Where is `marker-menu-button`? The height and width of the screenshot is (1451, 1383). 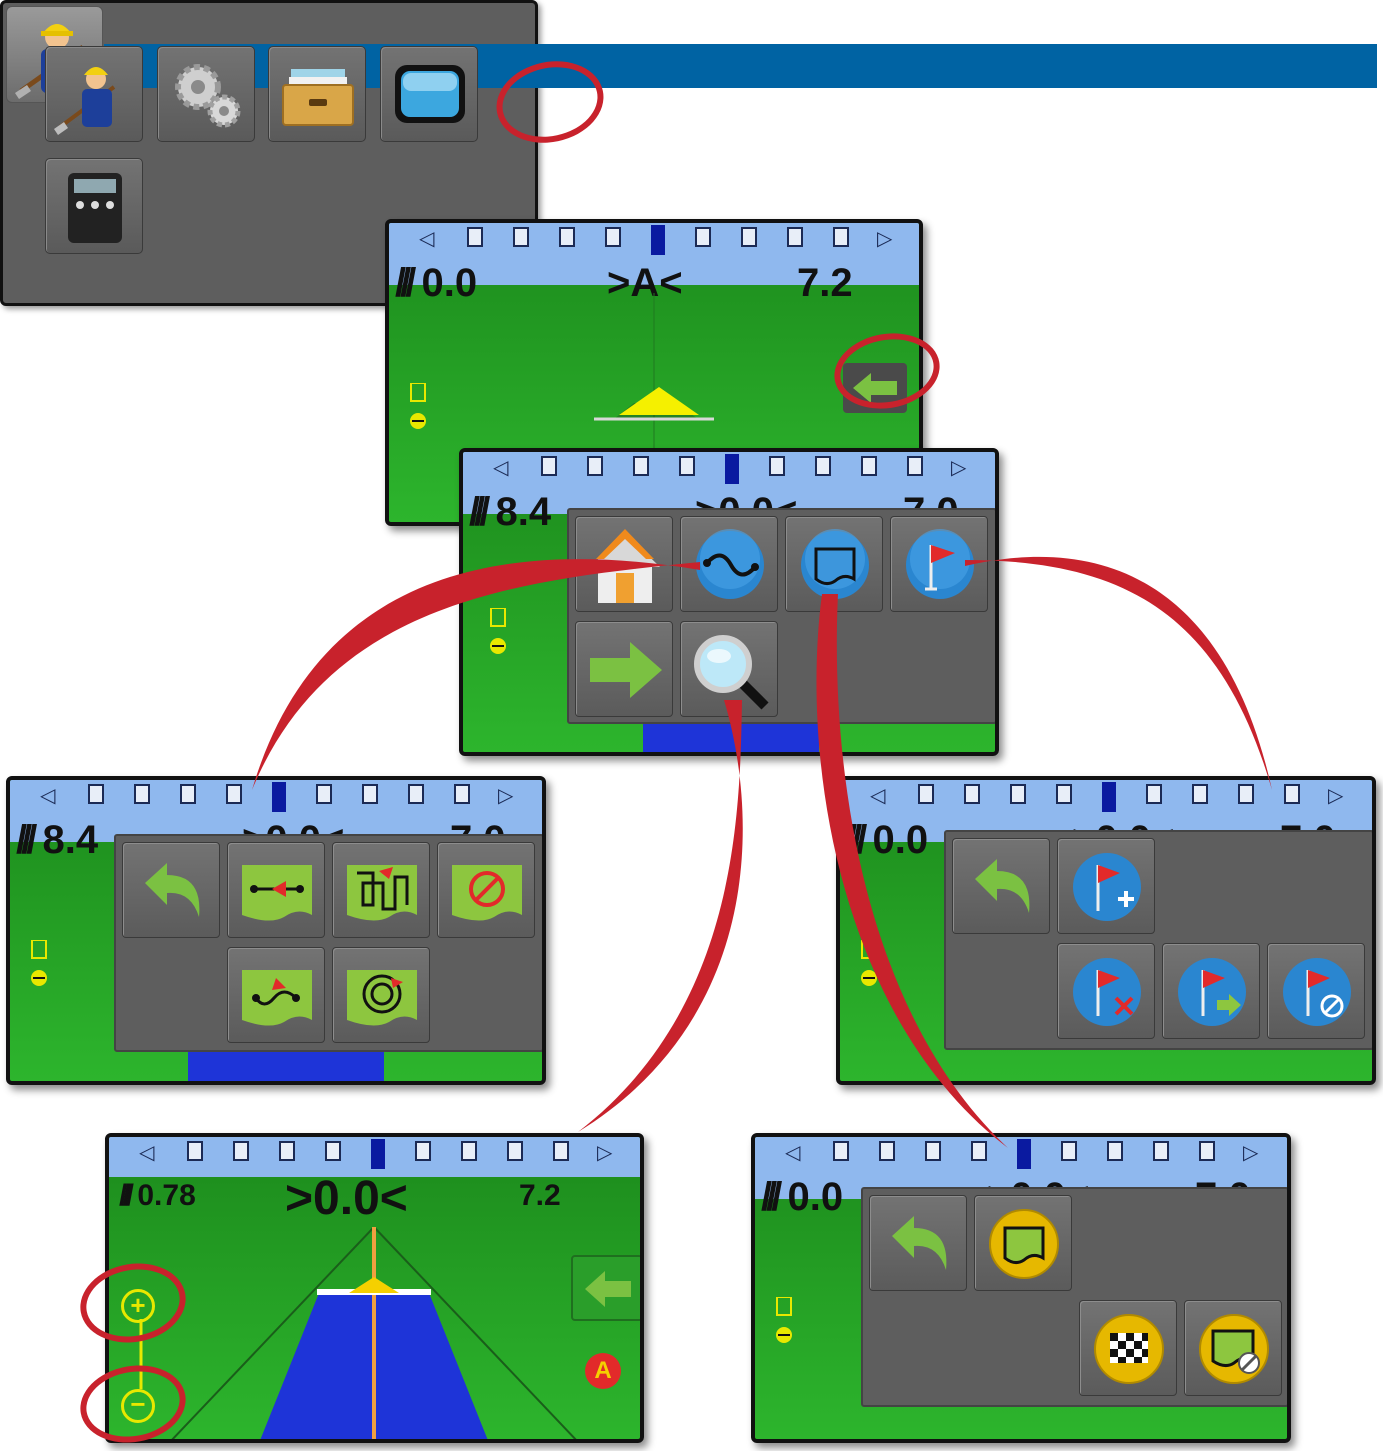
marker-menu-button is located at coordinates (939, 564).